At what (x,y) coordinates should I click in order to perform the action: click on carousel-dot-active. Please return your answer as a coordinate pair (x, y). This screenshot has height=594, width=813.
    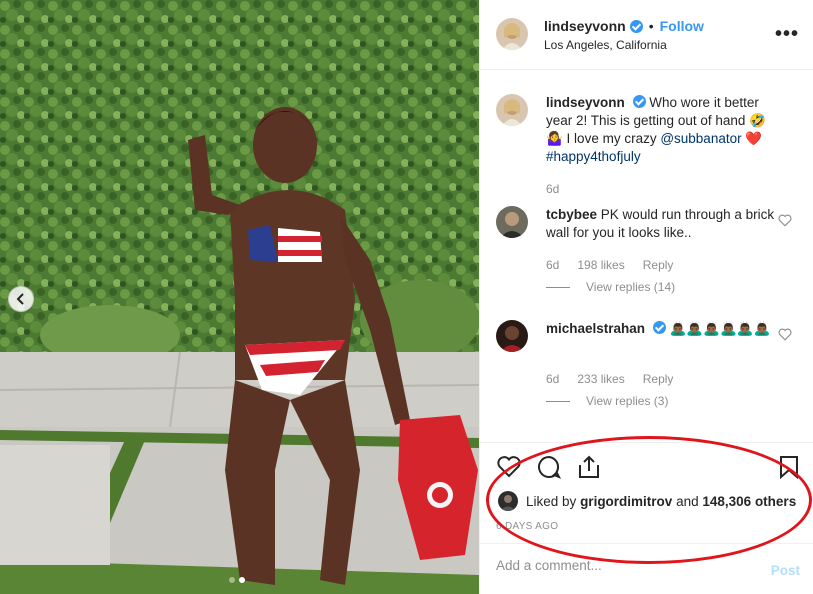
    Looking at the image, I should click on (242, 580).